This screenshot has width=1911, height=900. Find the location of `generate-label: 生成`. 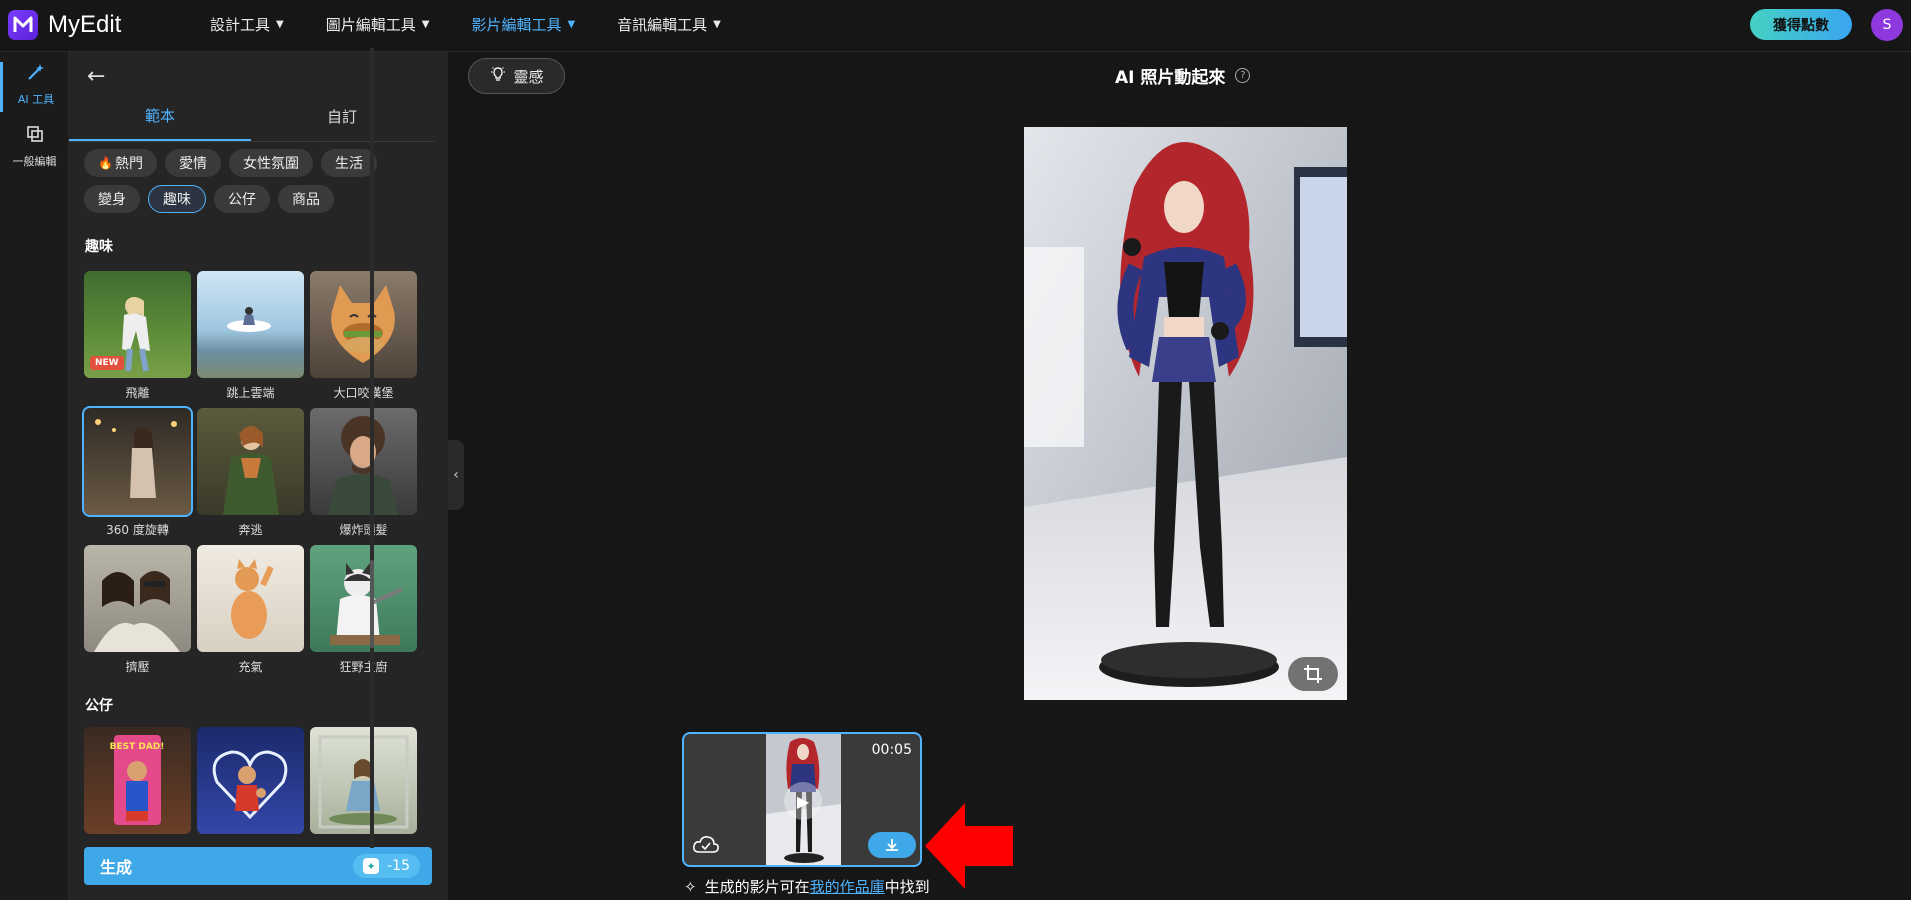

generate-label: 生成 is located at coordinates (116, 867).